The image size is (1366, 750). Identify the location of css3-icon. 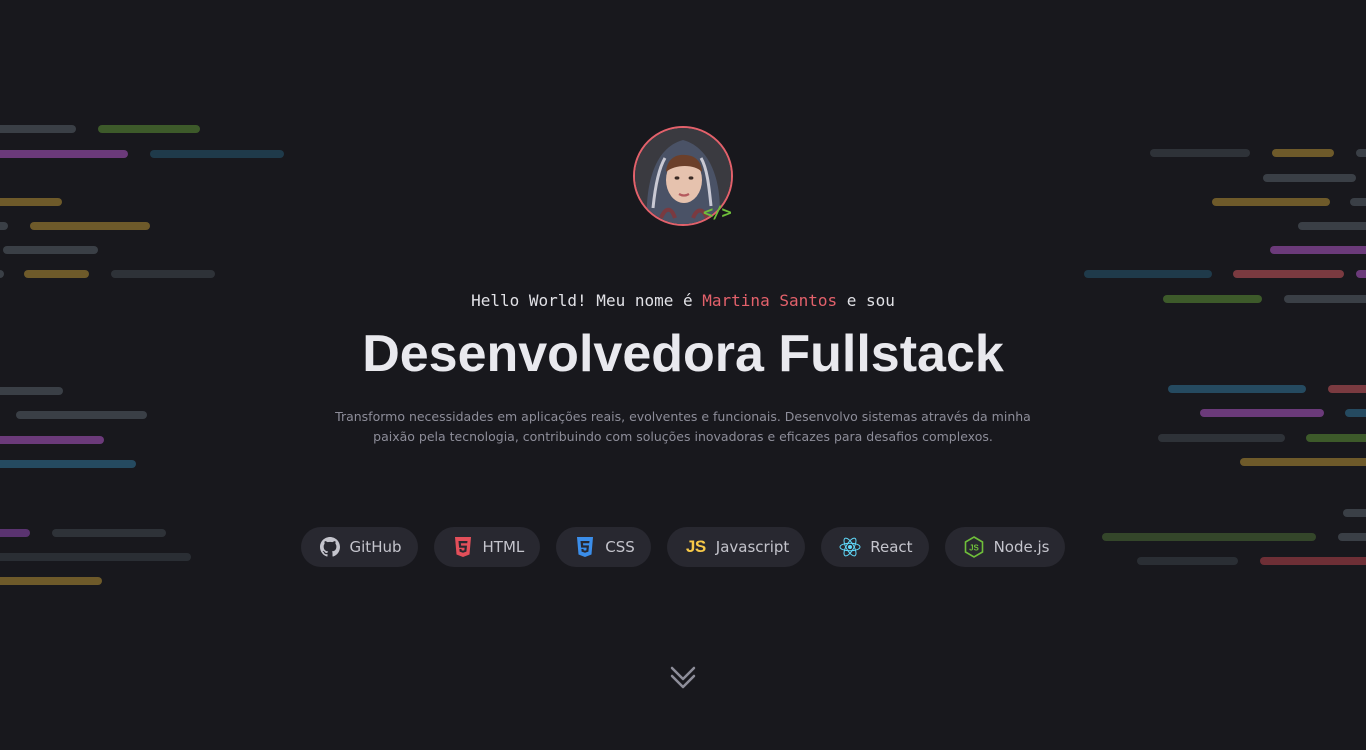
(585, 547).